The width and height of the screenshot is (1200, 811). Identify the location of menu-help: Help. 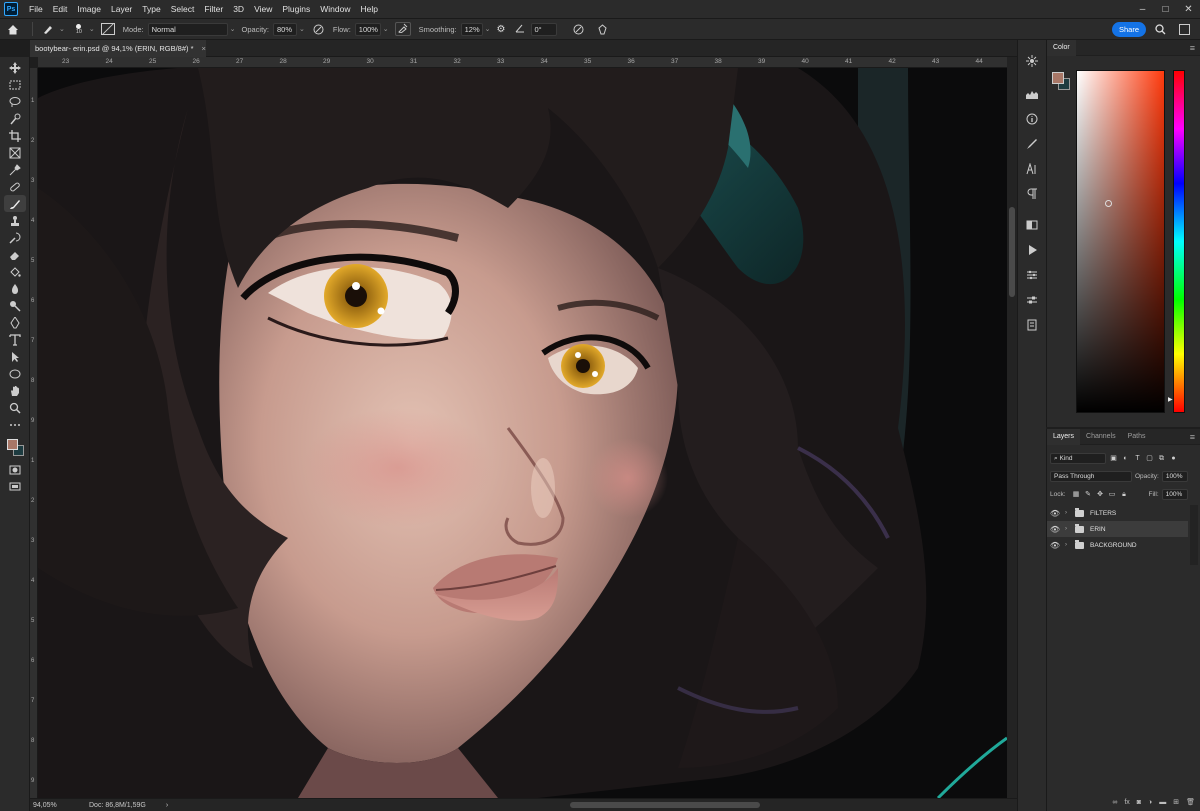
(368, 9).